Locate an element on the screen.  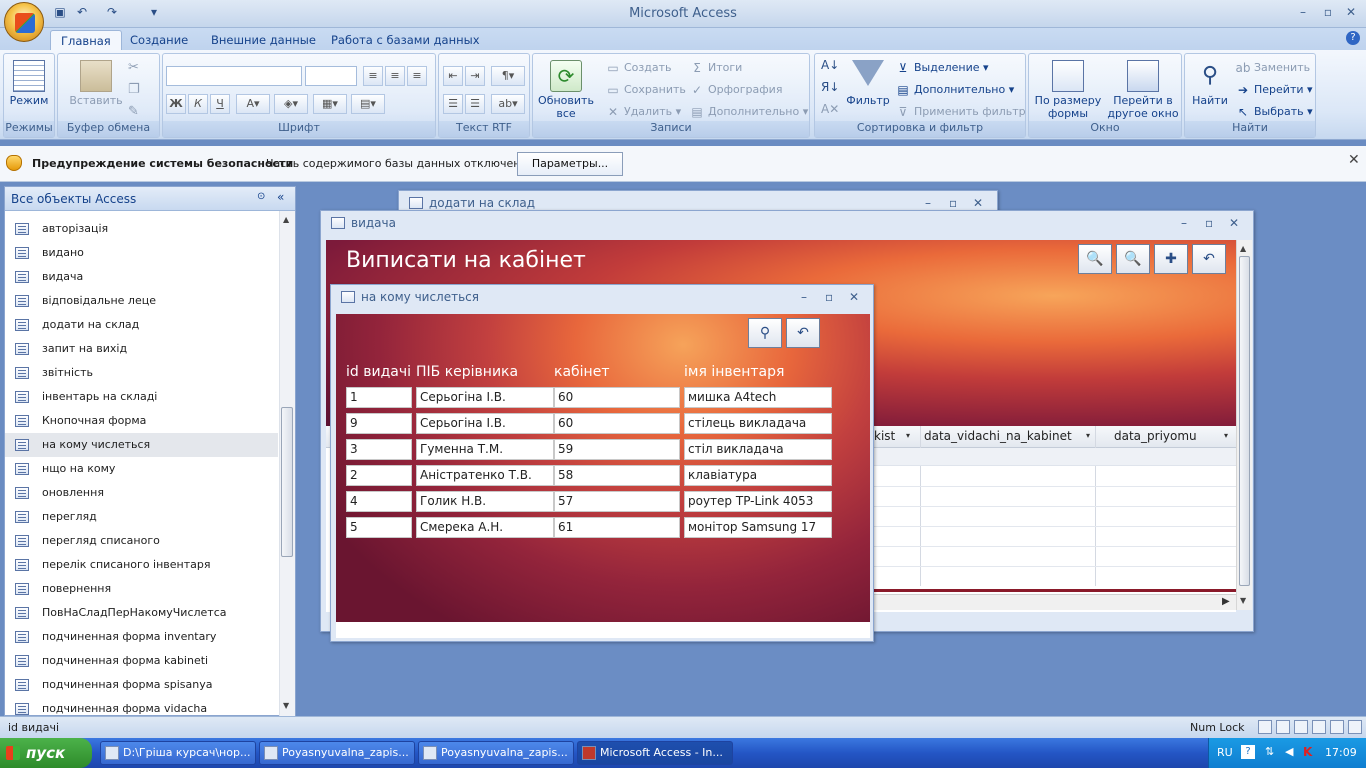
record-field: Аністратенко Т.В. is located at coordinates (485, 475).